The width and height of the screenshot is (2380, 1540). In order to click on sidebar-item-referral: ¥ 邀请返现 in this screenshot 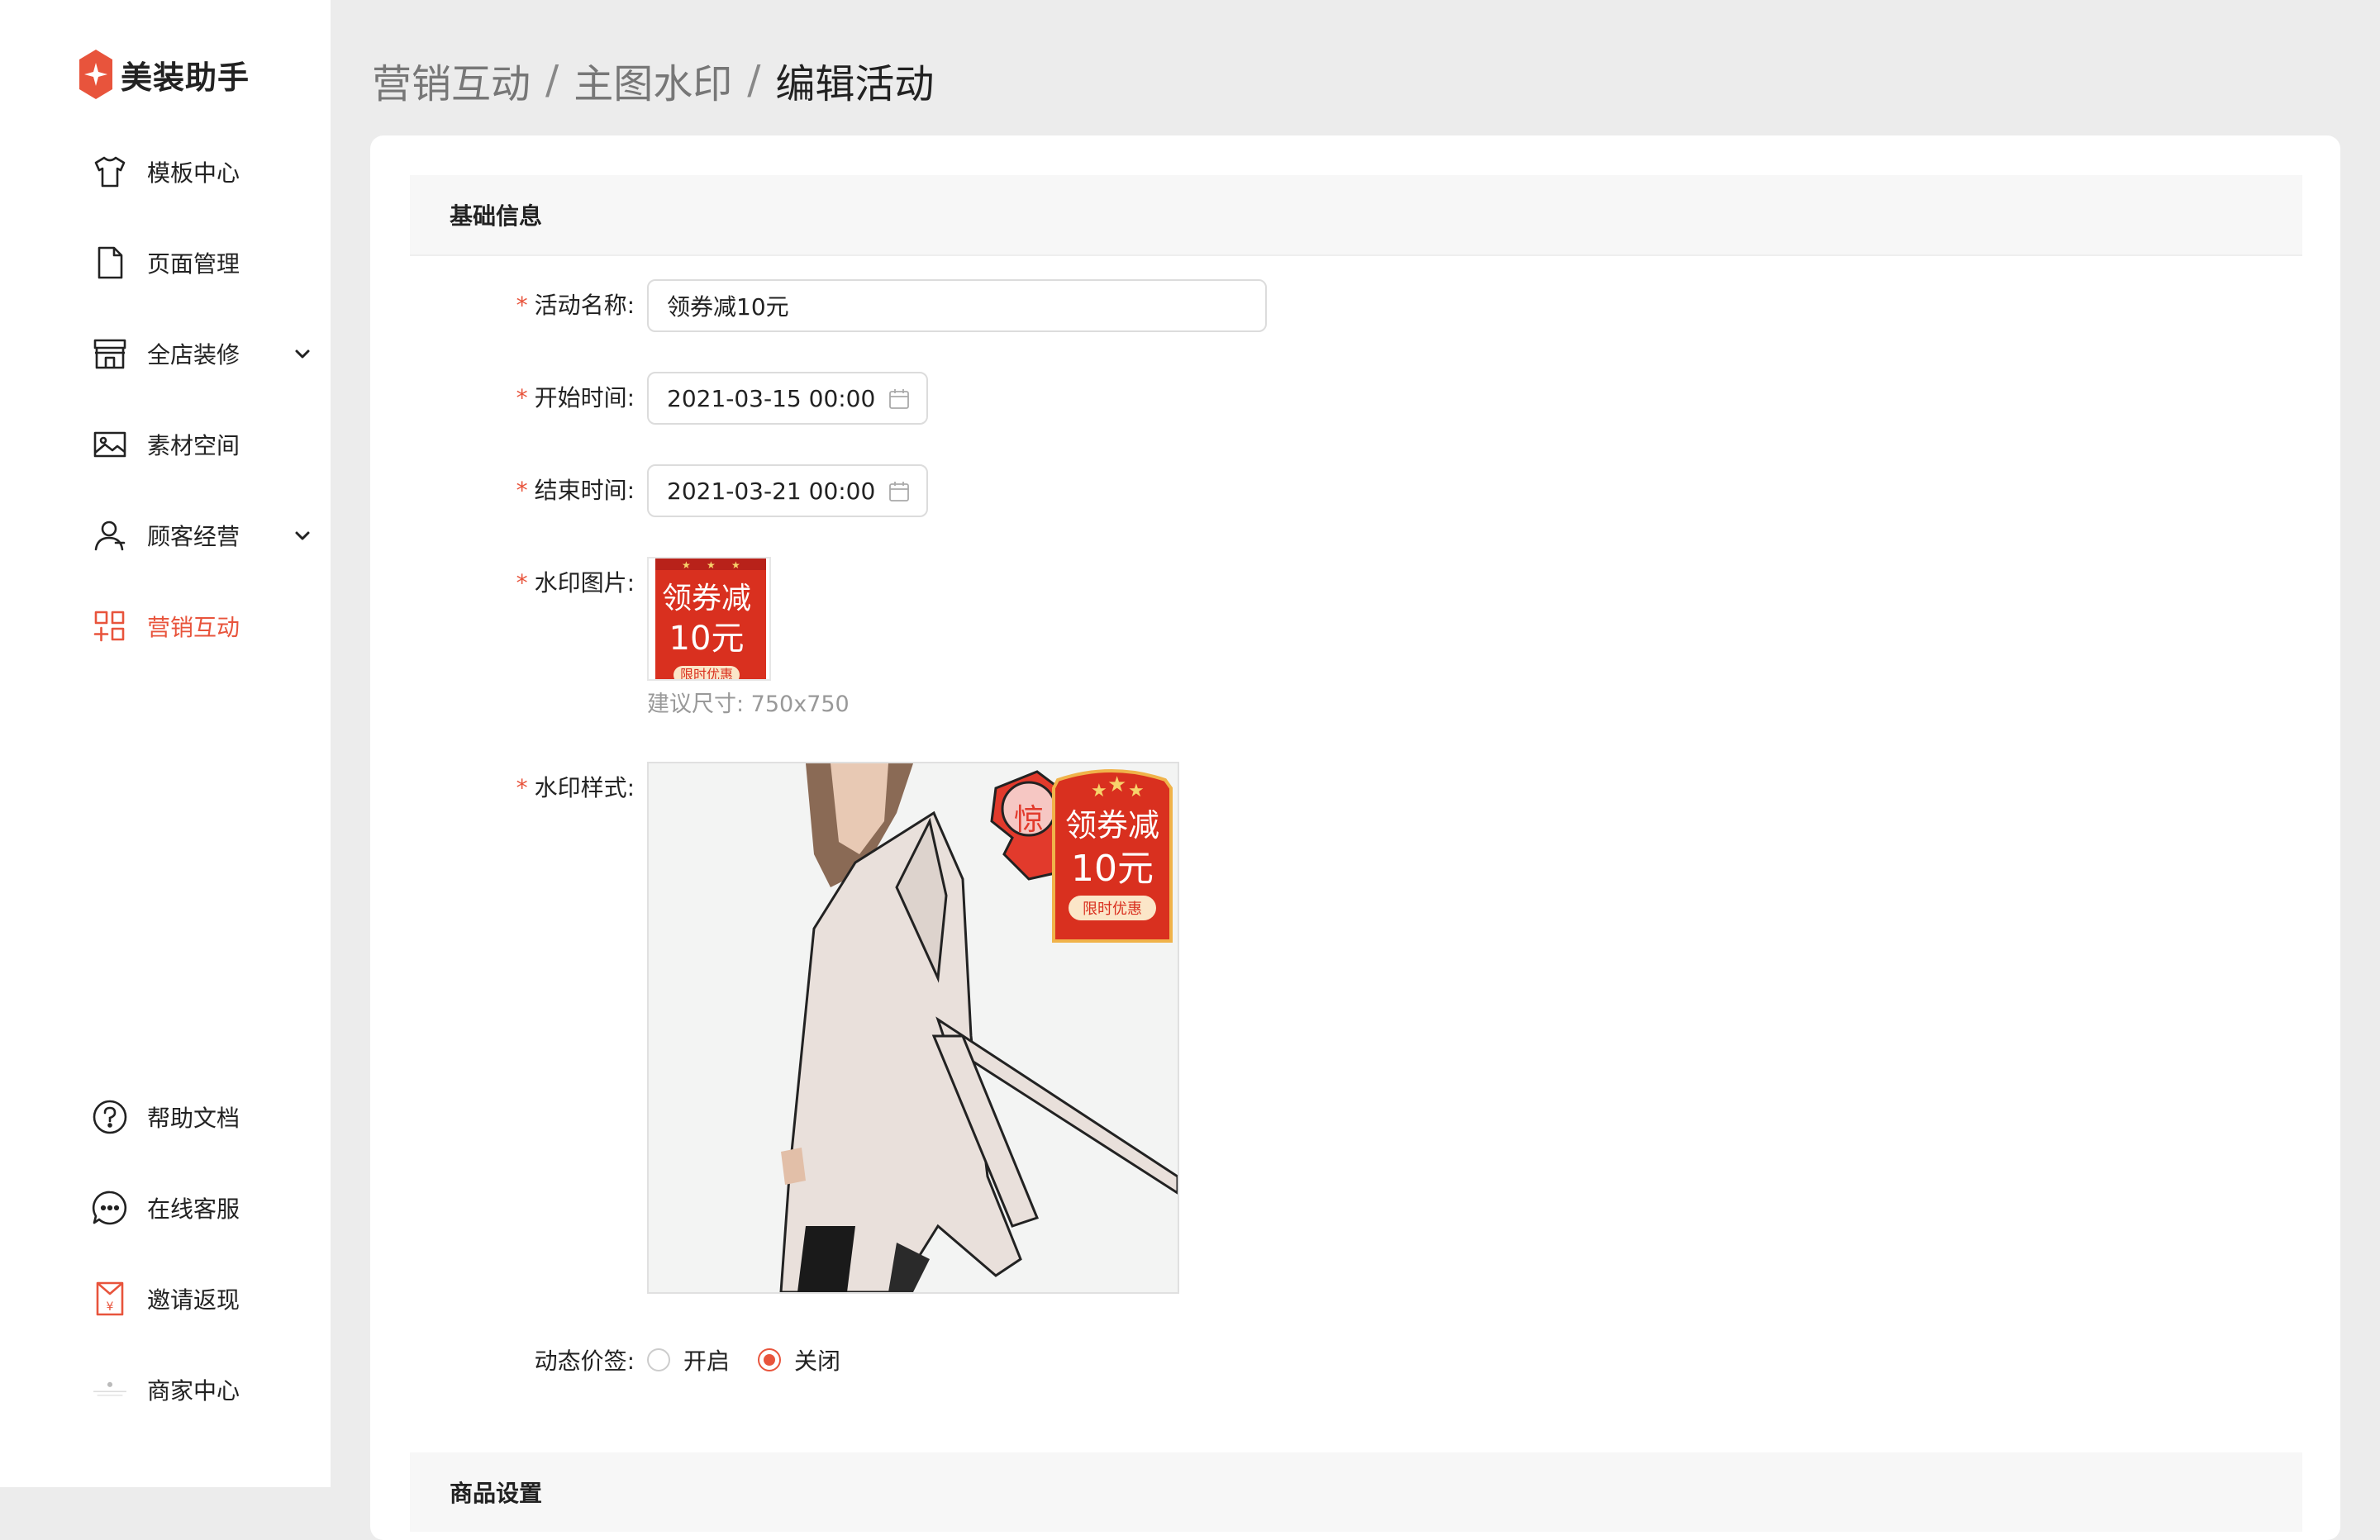, I will do `click(202, 1299)`.